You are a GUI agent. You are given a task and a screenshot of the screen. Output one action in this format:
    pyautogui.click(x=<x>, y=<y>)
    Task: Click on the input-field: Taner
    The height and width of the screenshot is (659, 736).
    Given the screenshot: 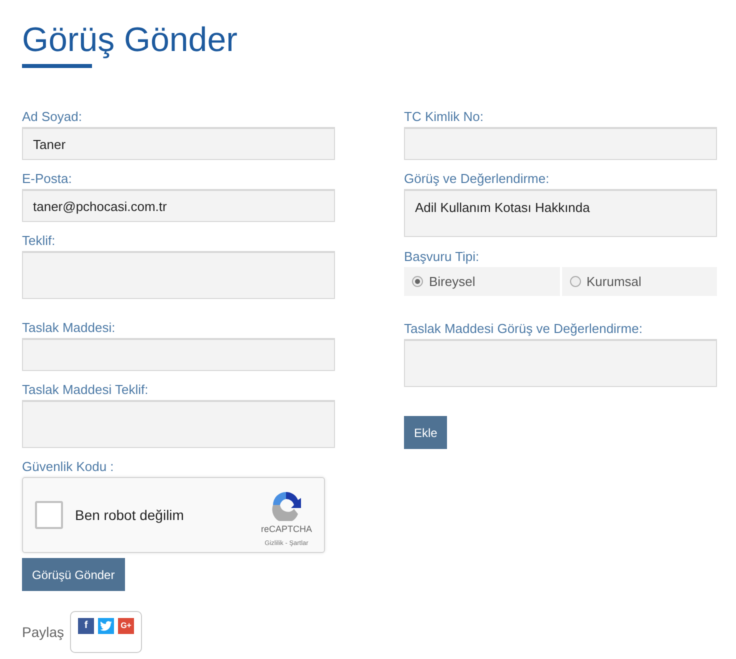 What is the action you would take?
    pyautogui.click(x=178, y=143)
    